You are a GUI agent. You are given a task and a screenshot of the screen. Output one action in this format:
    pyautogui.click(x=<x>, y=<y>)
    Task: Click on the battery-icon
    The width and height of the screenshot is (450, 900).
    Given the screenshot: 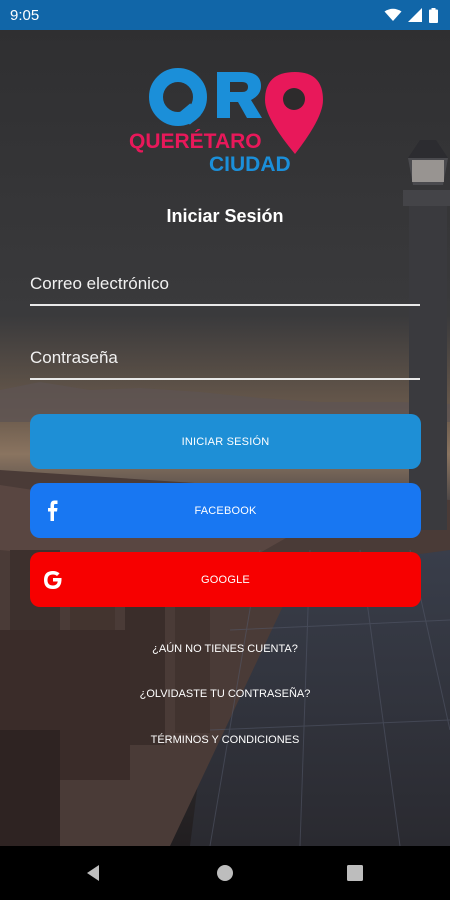 What is the action you would take?
    pyautogui.click(x=433, y=15)
    